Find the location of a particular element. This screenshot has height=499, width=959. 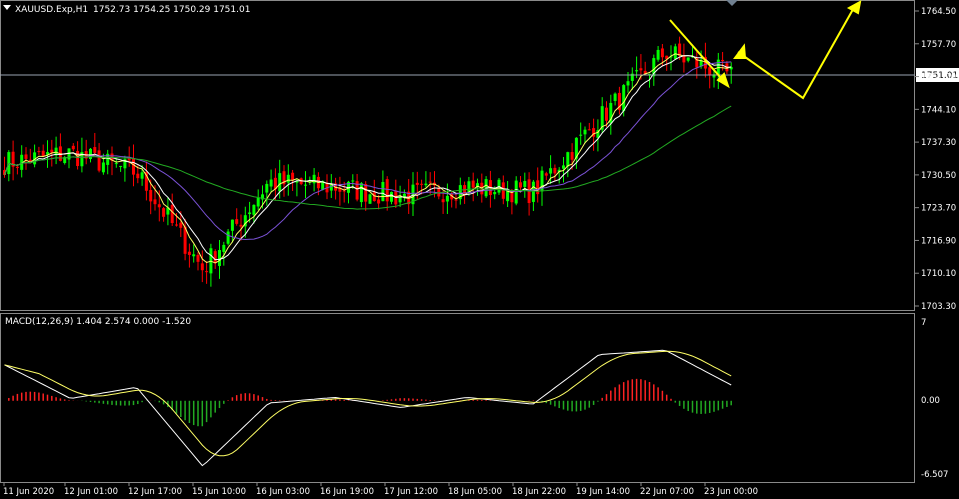

macd-label: MACD(12,26,9) 1.404 2.574 0.000 -1.520 is located at coordinates (98, 322).